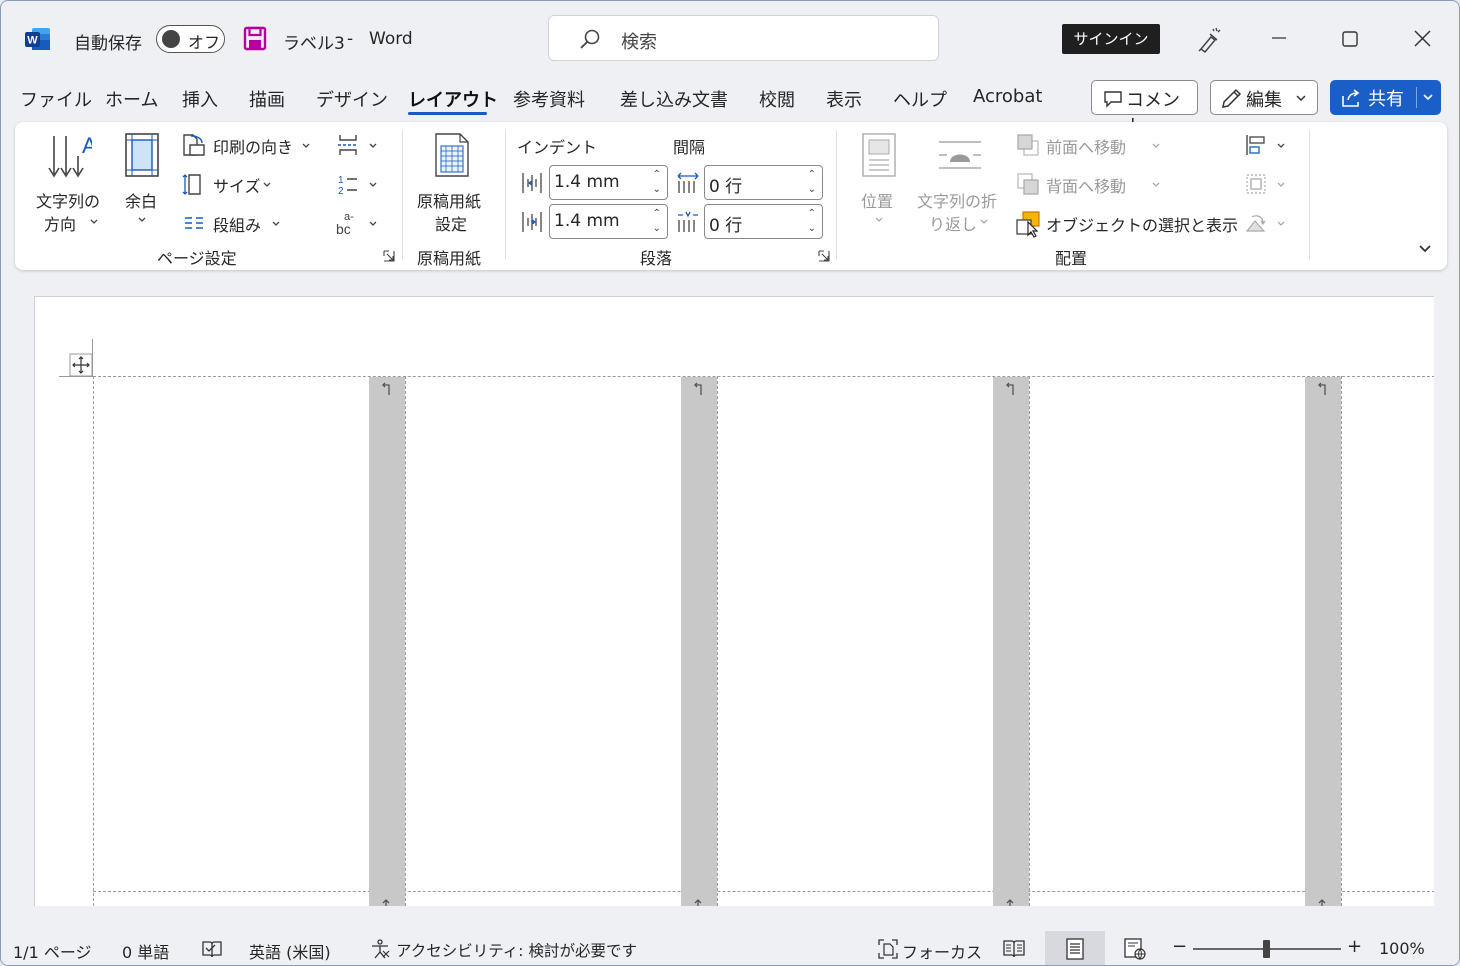 The width and height of the screenshot is (1460, 966). I want to click on tab-acrobat: Acrobat, so click(1007, 96).